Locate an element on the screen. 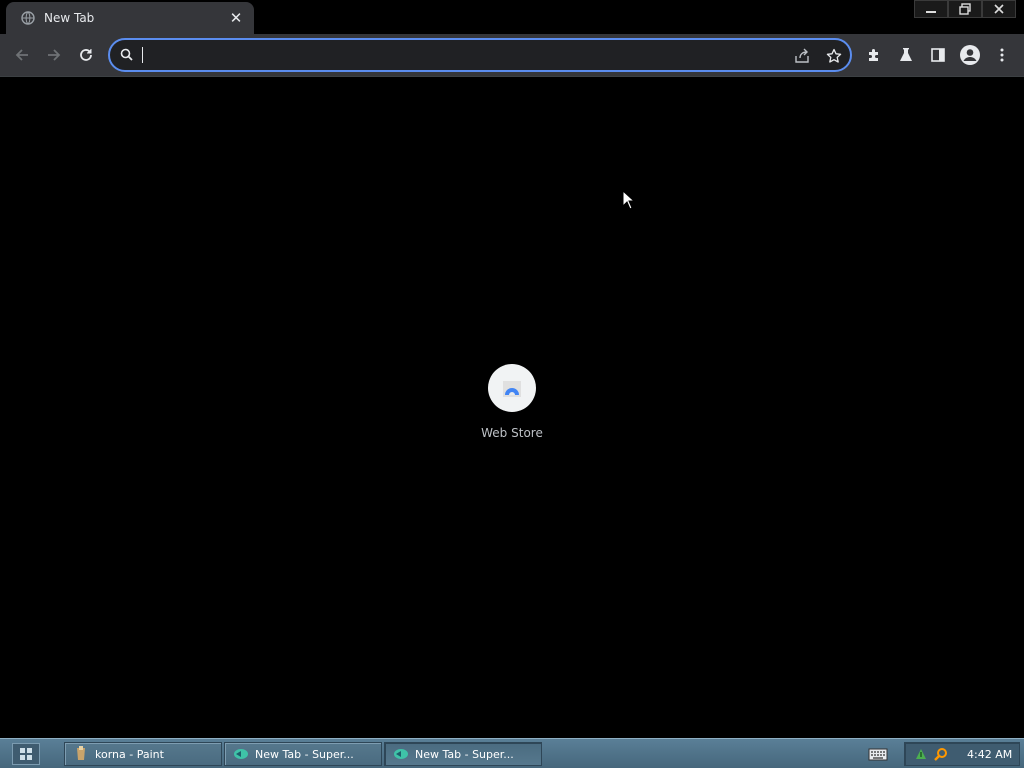 Image resolution: width=1024 pixels, height=768 pixels. side-panel-button is located at coordinates (938, 55).